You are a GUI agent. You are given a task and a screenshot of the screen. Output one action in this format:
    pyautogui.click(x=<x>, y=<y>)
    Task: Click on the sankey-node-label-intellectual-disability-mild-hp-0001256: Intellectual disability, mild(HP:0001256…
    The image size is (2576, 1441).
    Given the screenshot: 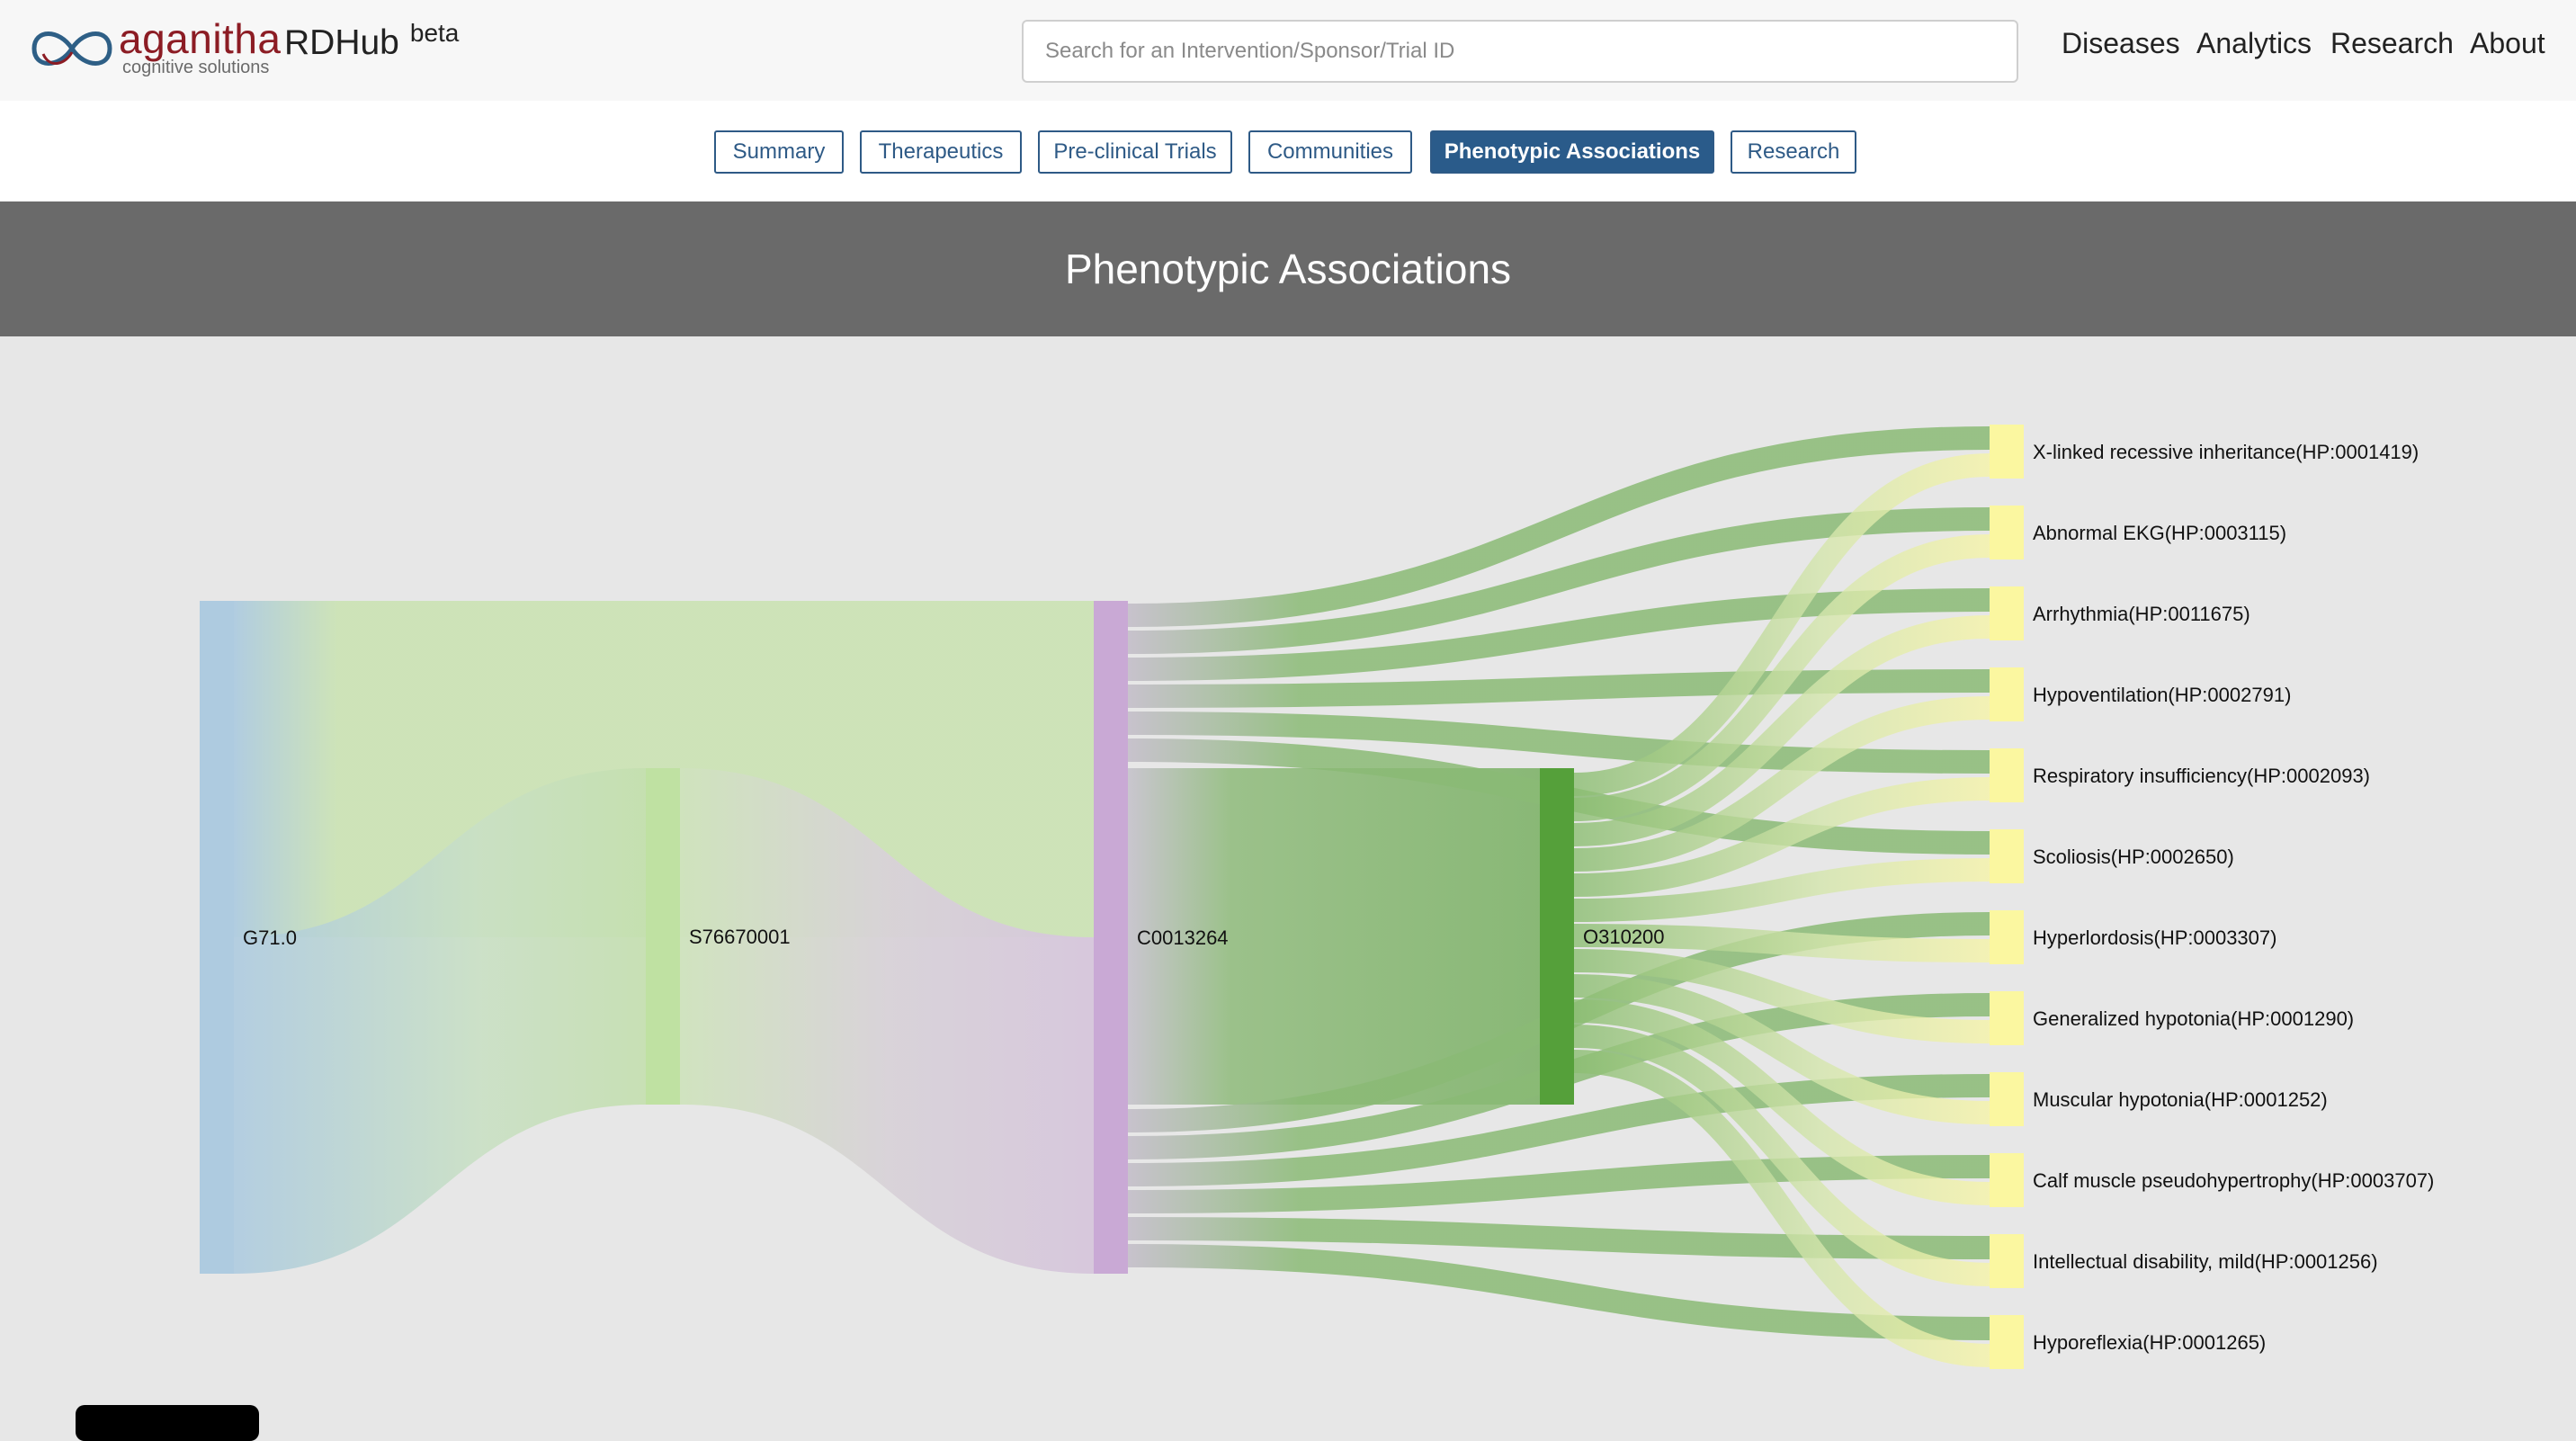 What is the action you would take?
    pyautogui.click(x=2205, y=1261)
    